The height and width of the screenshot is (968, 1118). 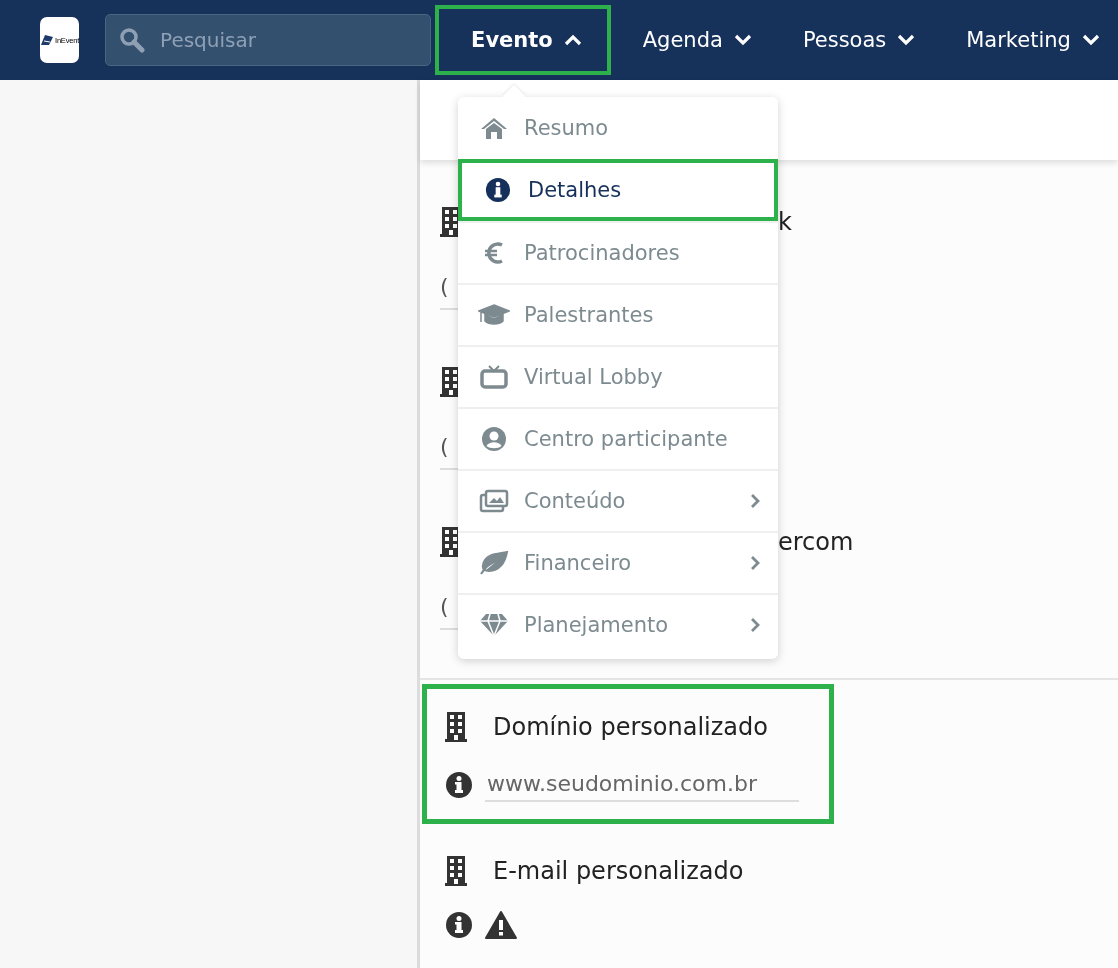 I want to click on tv-icon, so click(x=494, y=377).